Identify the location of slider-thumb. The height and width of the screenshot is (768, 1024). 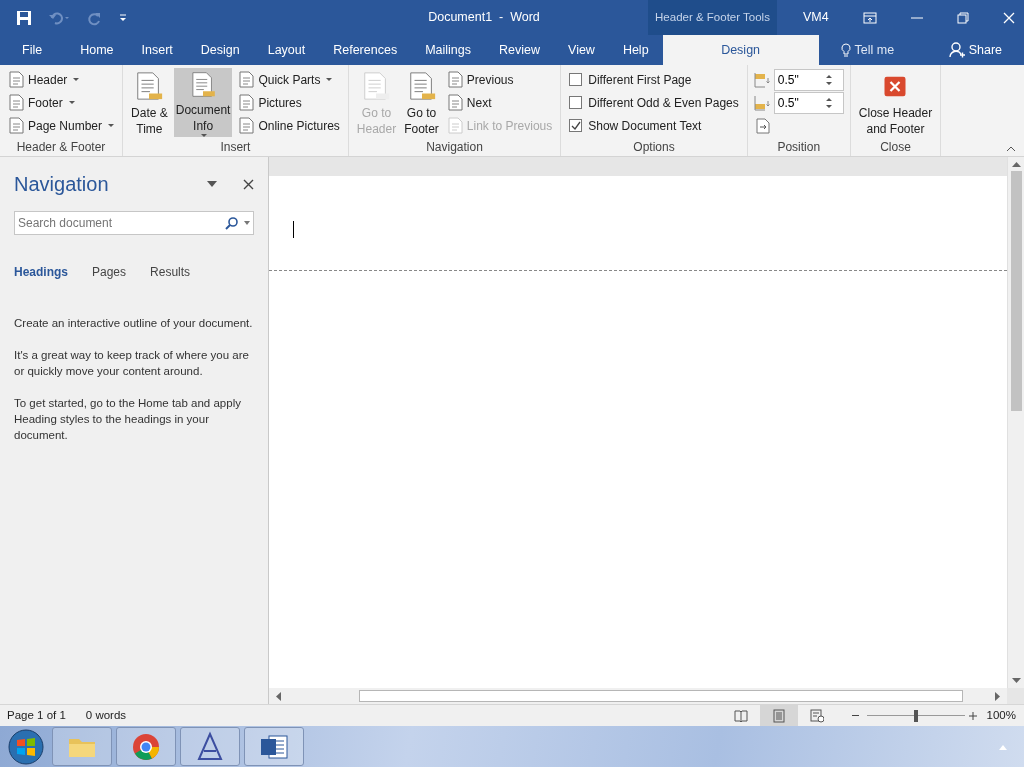
(915, 715).